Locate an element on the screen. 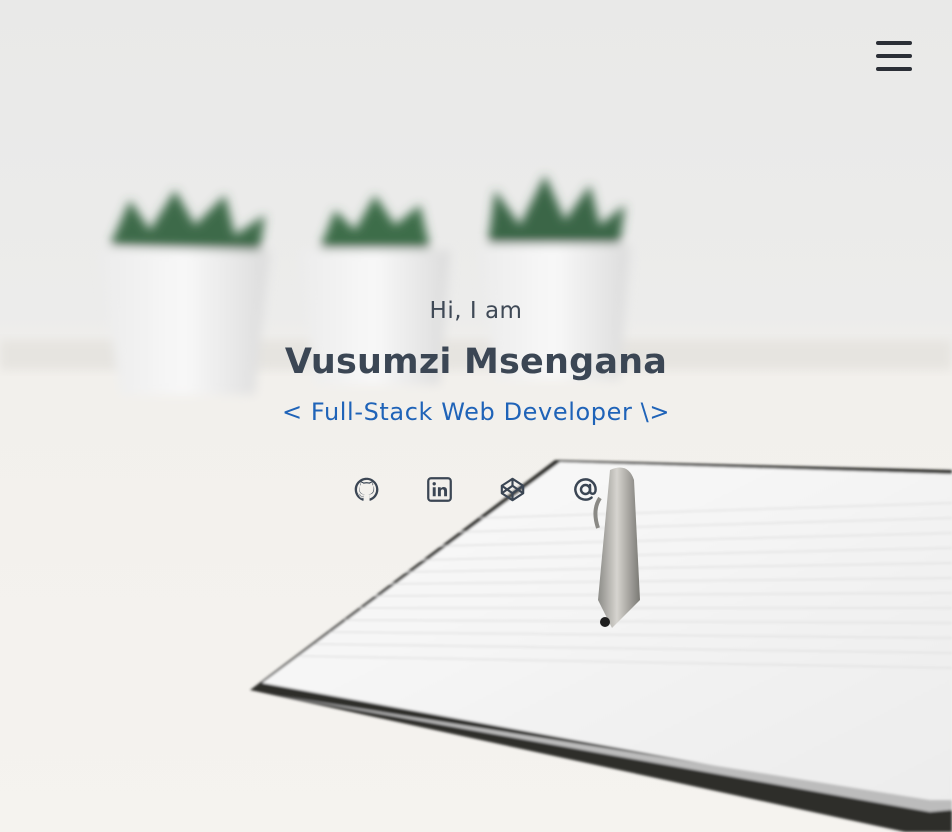 The width and height of the screenshot is (952, 832). menu-bar-top is located at coordinates (894, 43).